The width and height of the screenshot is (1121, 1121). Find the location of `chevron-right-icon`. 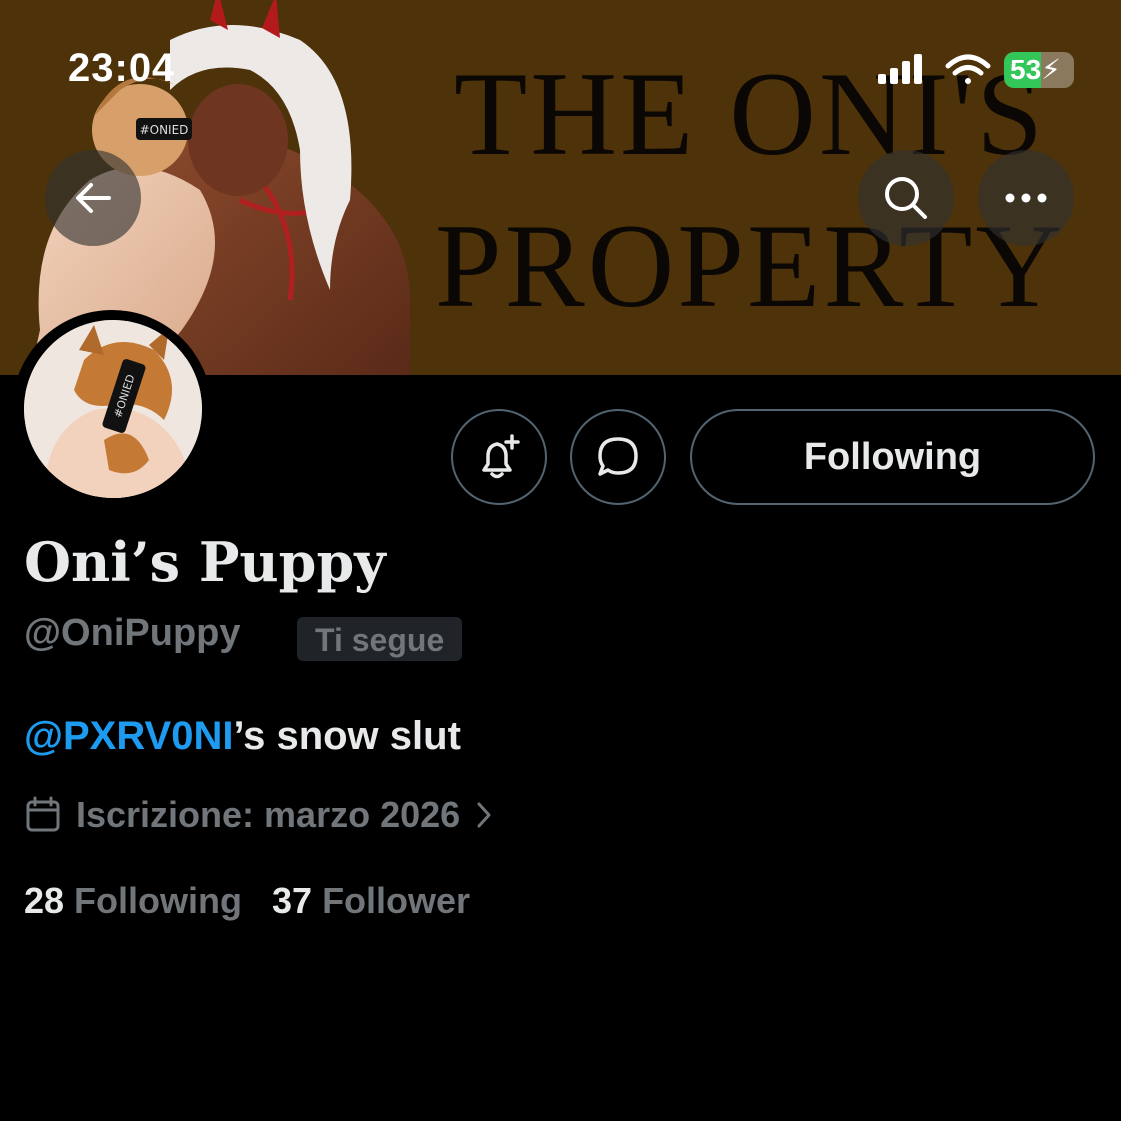

chevron-right-icon is located at coordinates (484, 815).